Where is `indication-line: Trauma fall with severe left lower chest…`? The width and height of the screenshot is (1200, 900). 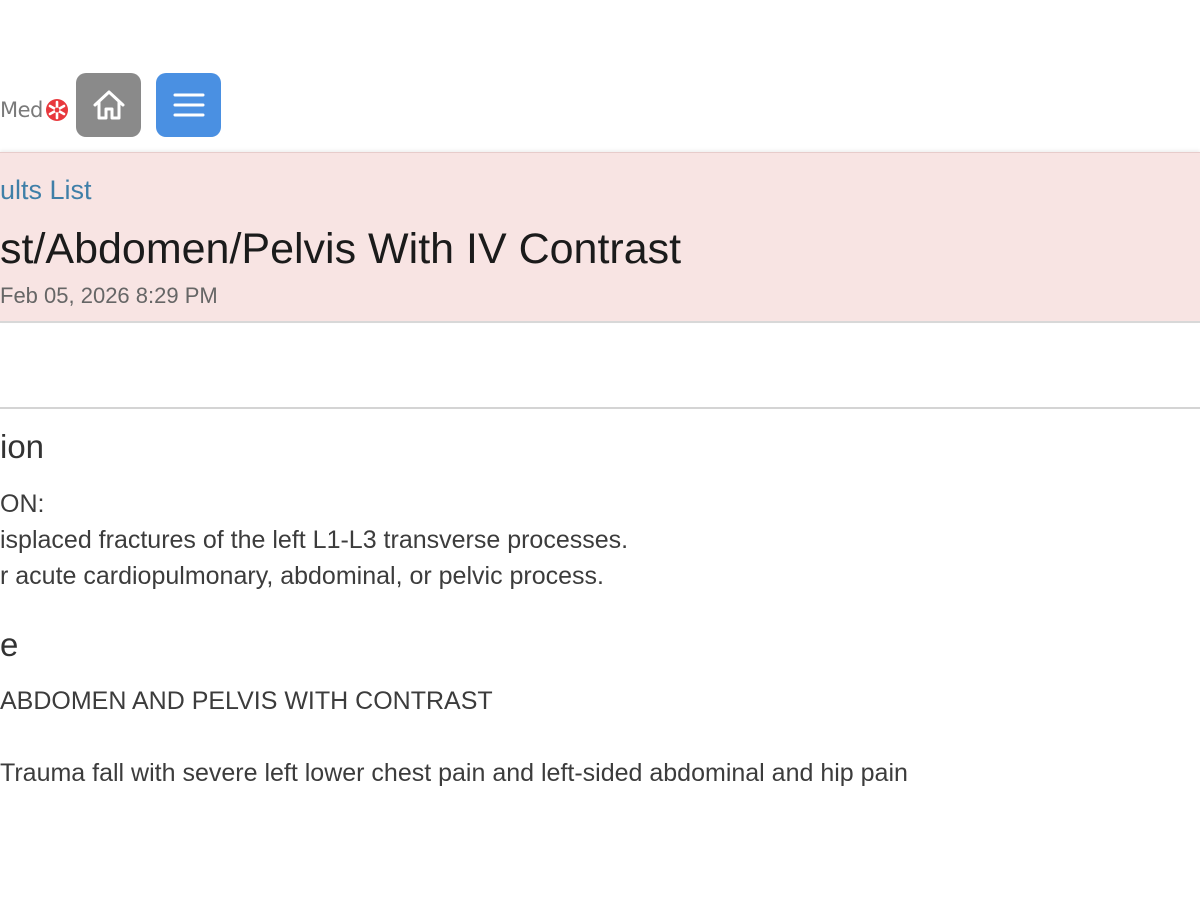
indication-line: Trauma fall with severe left lower chest… is located at coordinates (454, 773).